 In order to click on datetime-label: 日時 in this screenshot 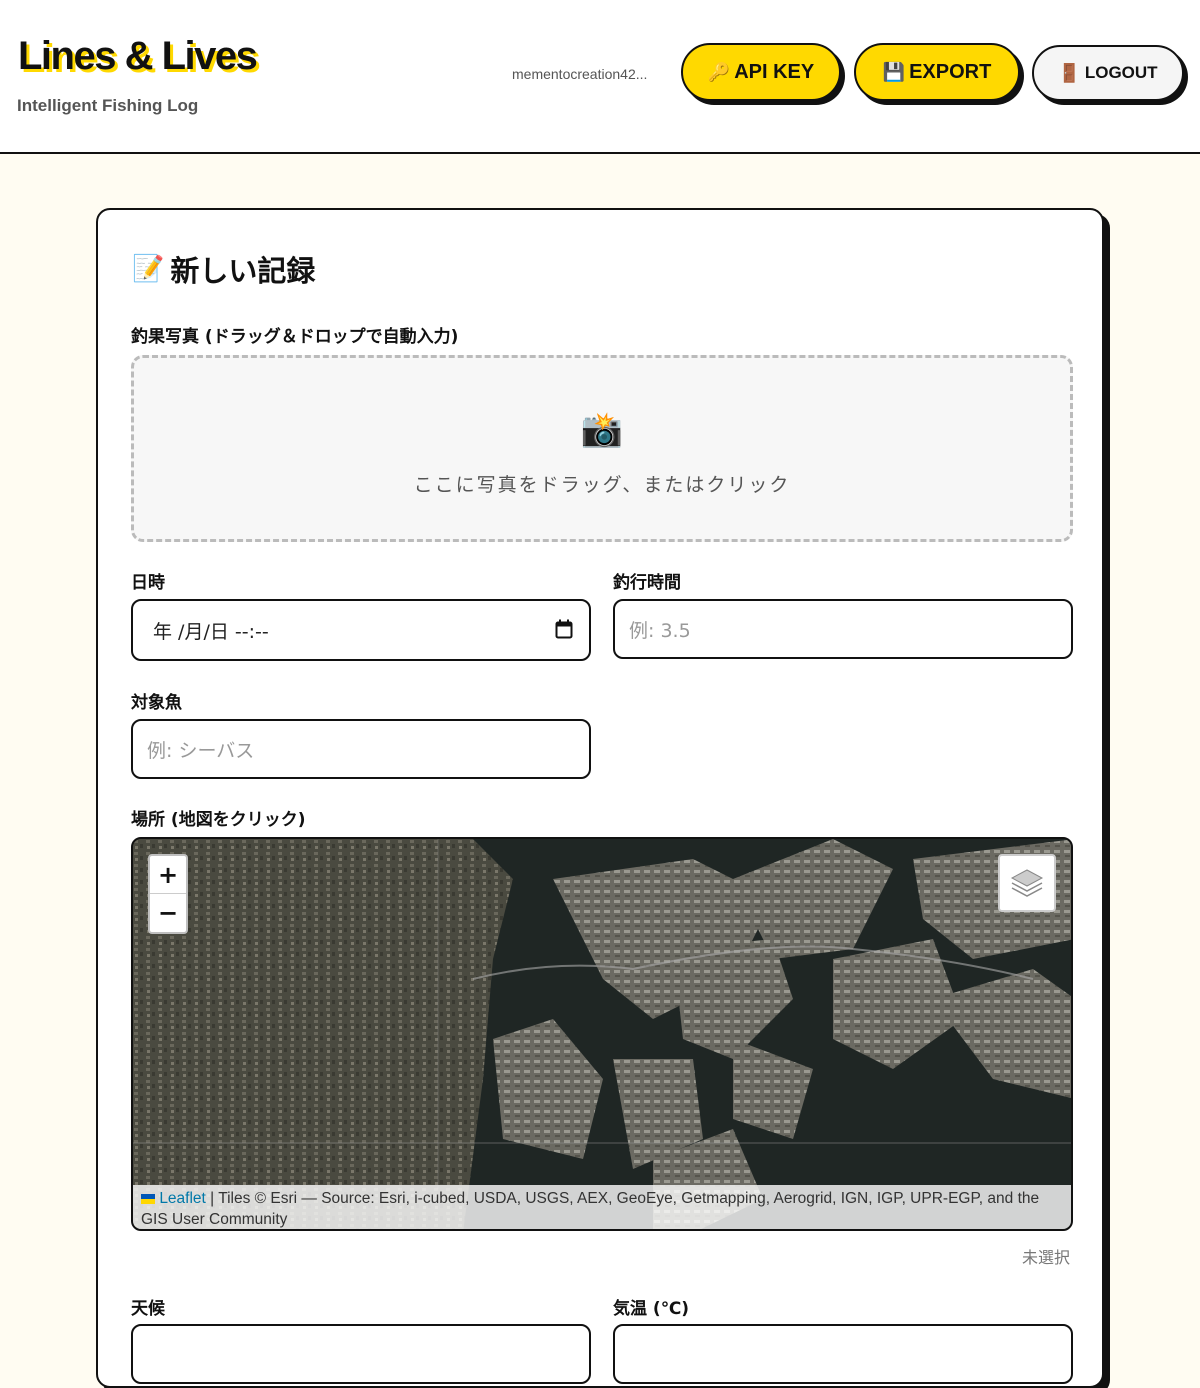, I will do `click(148, 583)`.